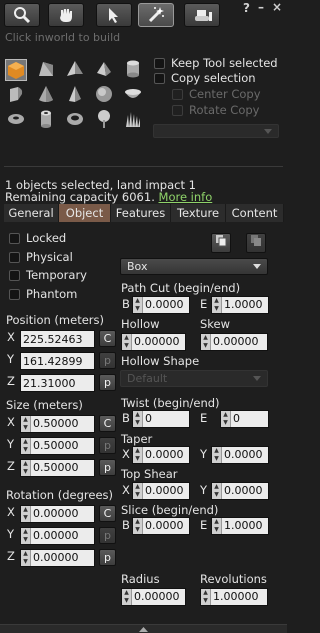  I want to click on tab-texture: Texture, so click(198, 213).